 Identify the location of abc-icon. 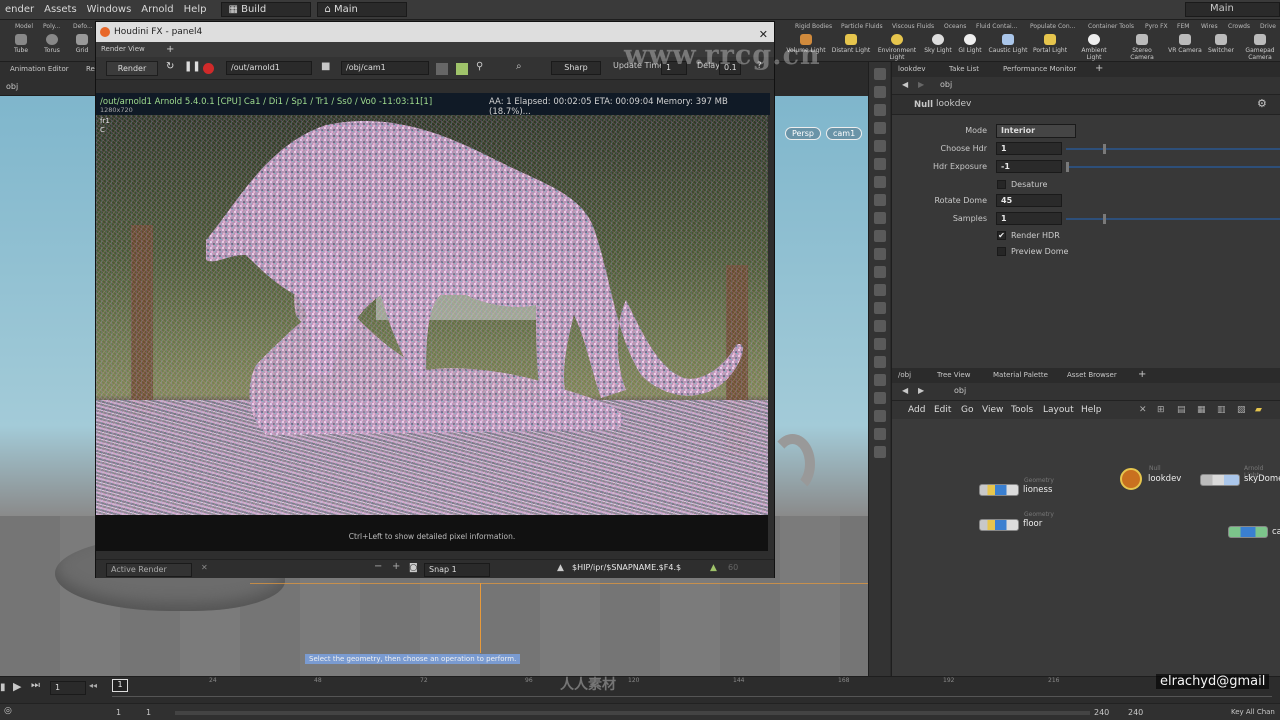
(879, 398).